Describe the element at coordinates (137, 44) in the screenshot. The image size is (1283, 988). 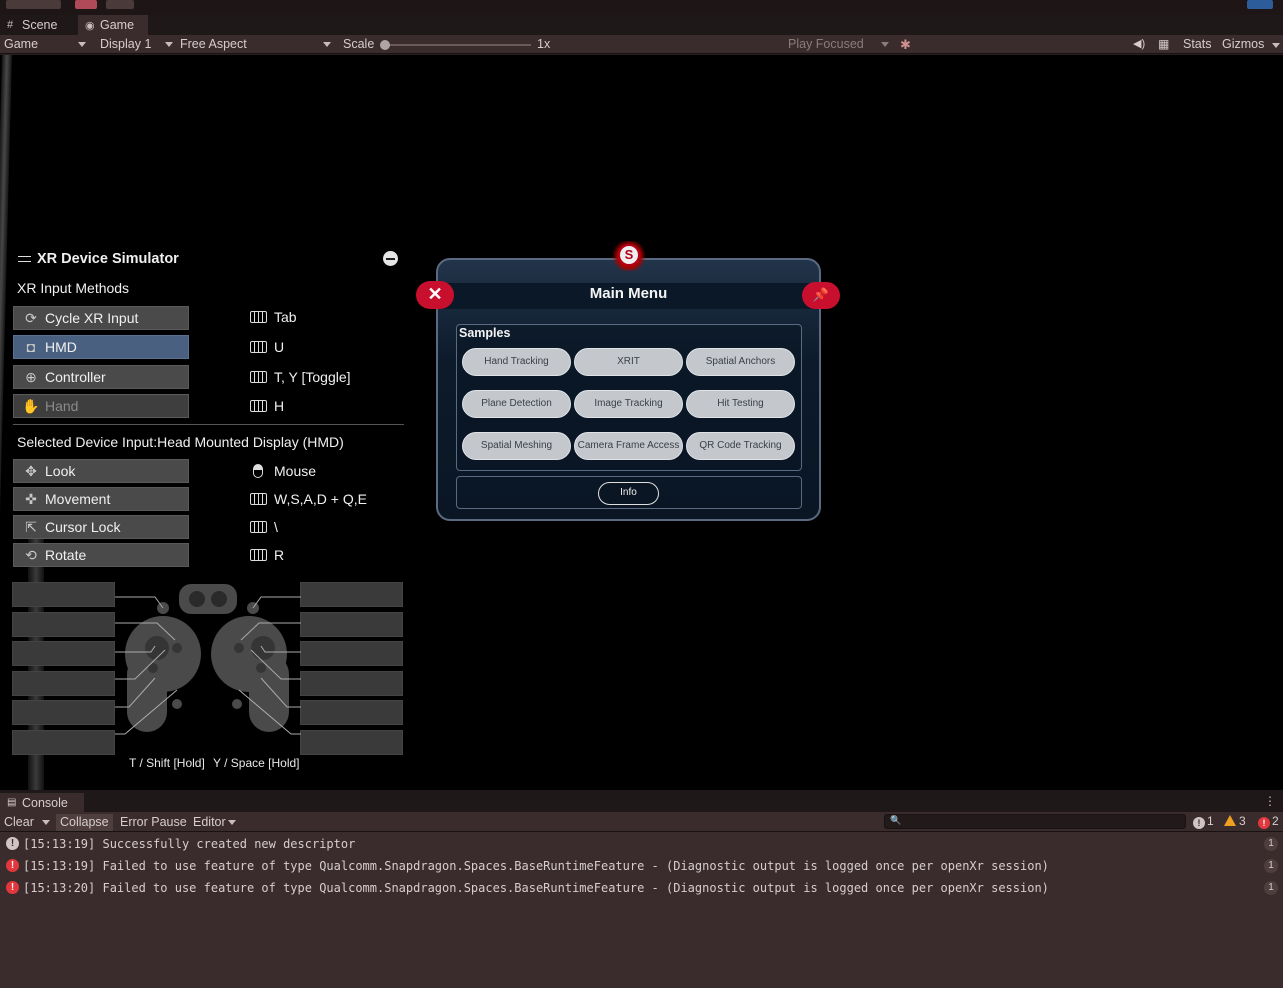
I see `display-dropdown: Display 1` at that location.